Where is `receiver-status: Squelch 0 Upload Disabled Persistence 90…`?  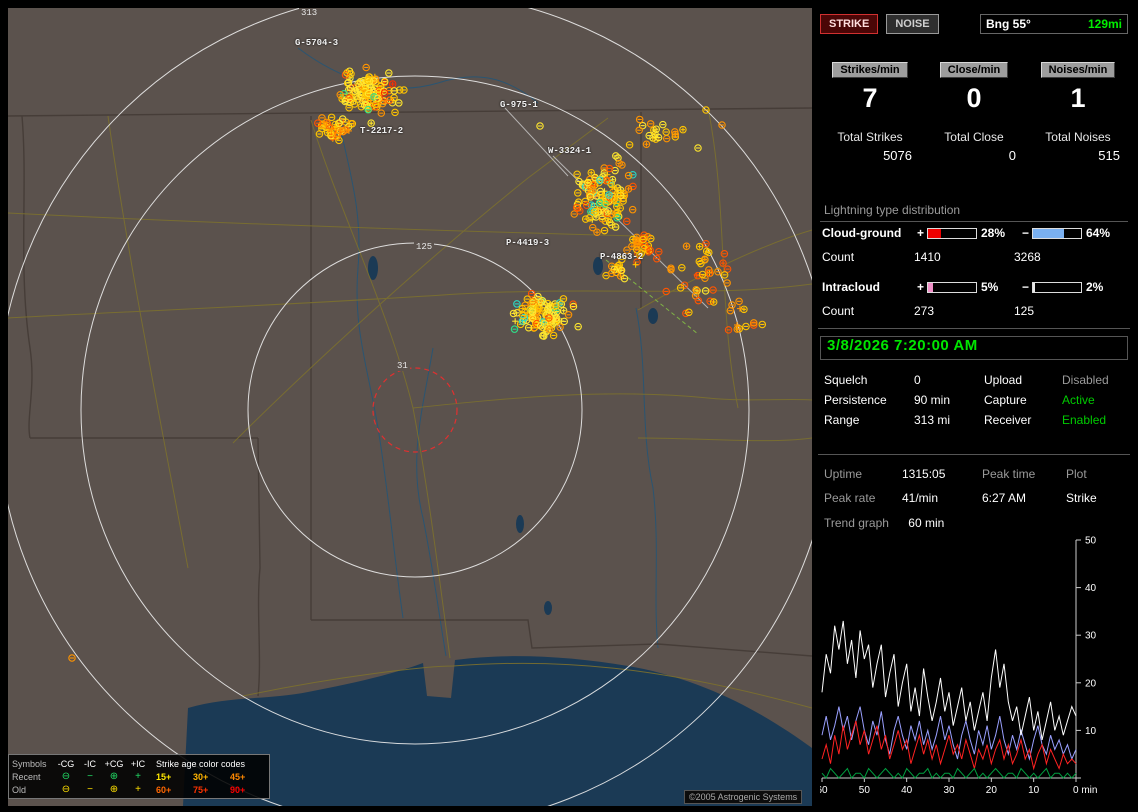
receiver-status: Squelch 0 Upload Disabled Persistence 90… is located at coordinates (974, 400).